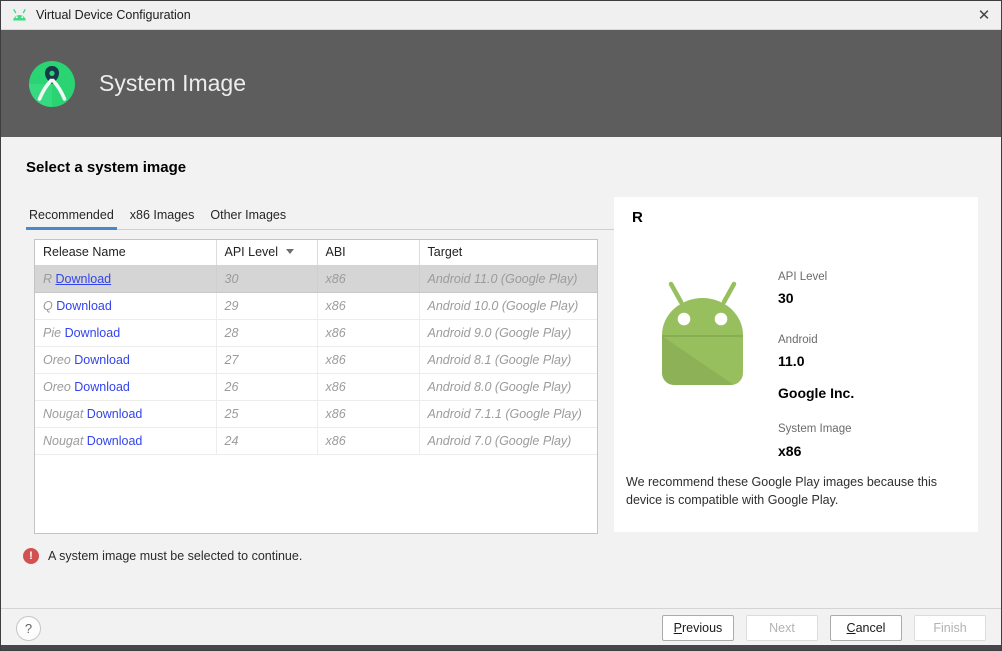 The width and height of the screenshot is (1002, 651). I want to click on selected-release-name: R, so click(637, 217).